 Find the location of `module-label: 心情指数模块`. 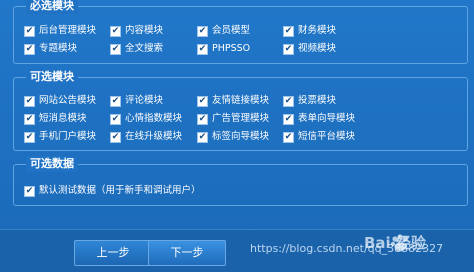

module-label: 心情指数模块 is located at coordinates (154, 118).